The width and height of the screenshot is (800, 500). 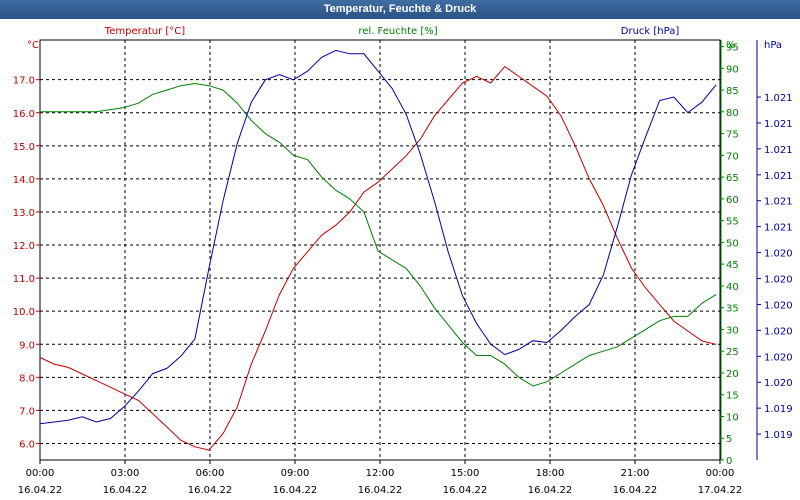 I want to click on humidity-axis-tick-label: 70, so click(x=732, y=156).